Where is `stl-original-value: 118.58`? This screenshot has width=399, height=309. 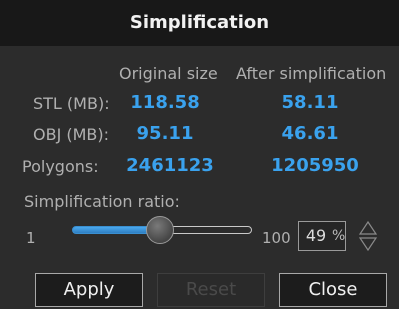 stl-original-value: 118.58 is located at coordinates (165, 102).